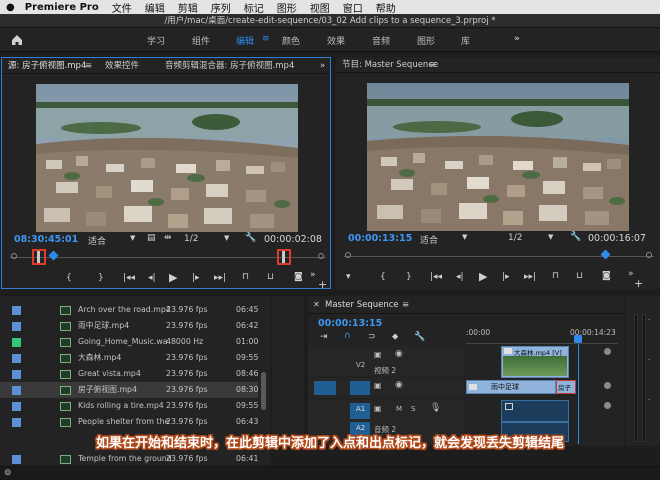 This screenshot has height=480, width=660. I want to click on playhead, so click(578, 339).